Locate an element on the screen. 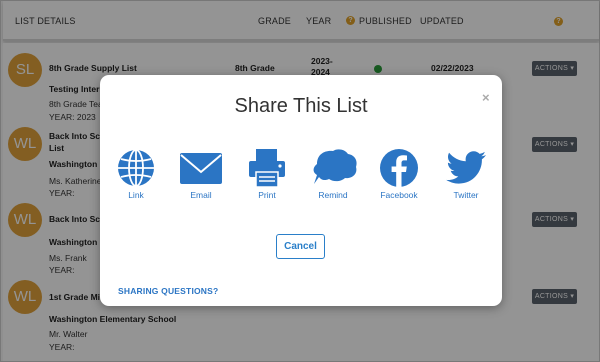  share-label: Link is located at coordinates (136, 195).